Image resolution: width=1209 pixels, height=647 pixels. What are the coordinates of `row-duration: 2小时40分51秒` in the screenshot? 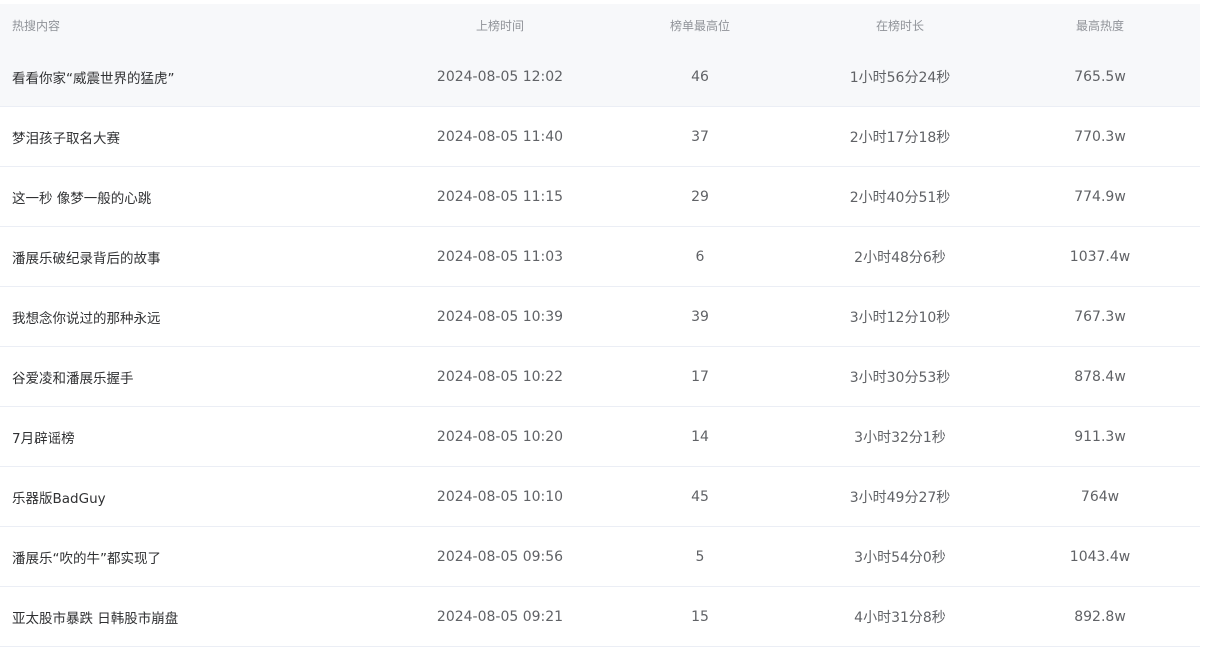 It's located at (900, 197).